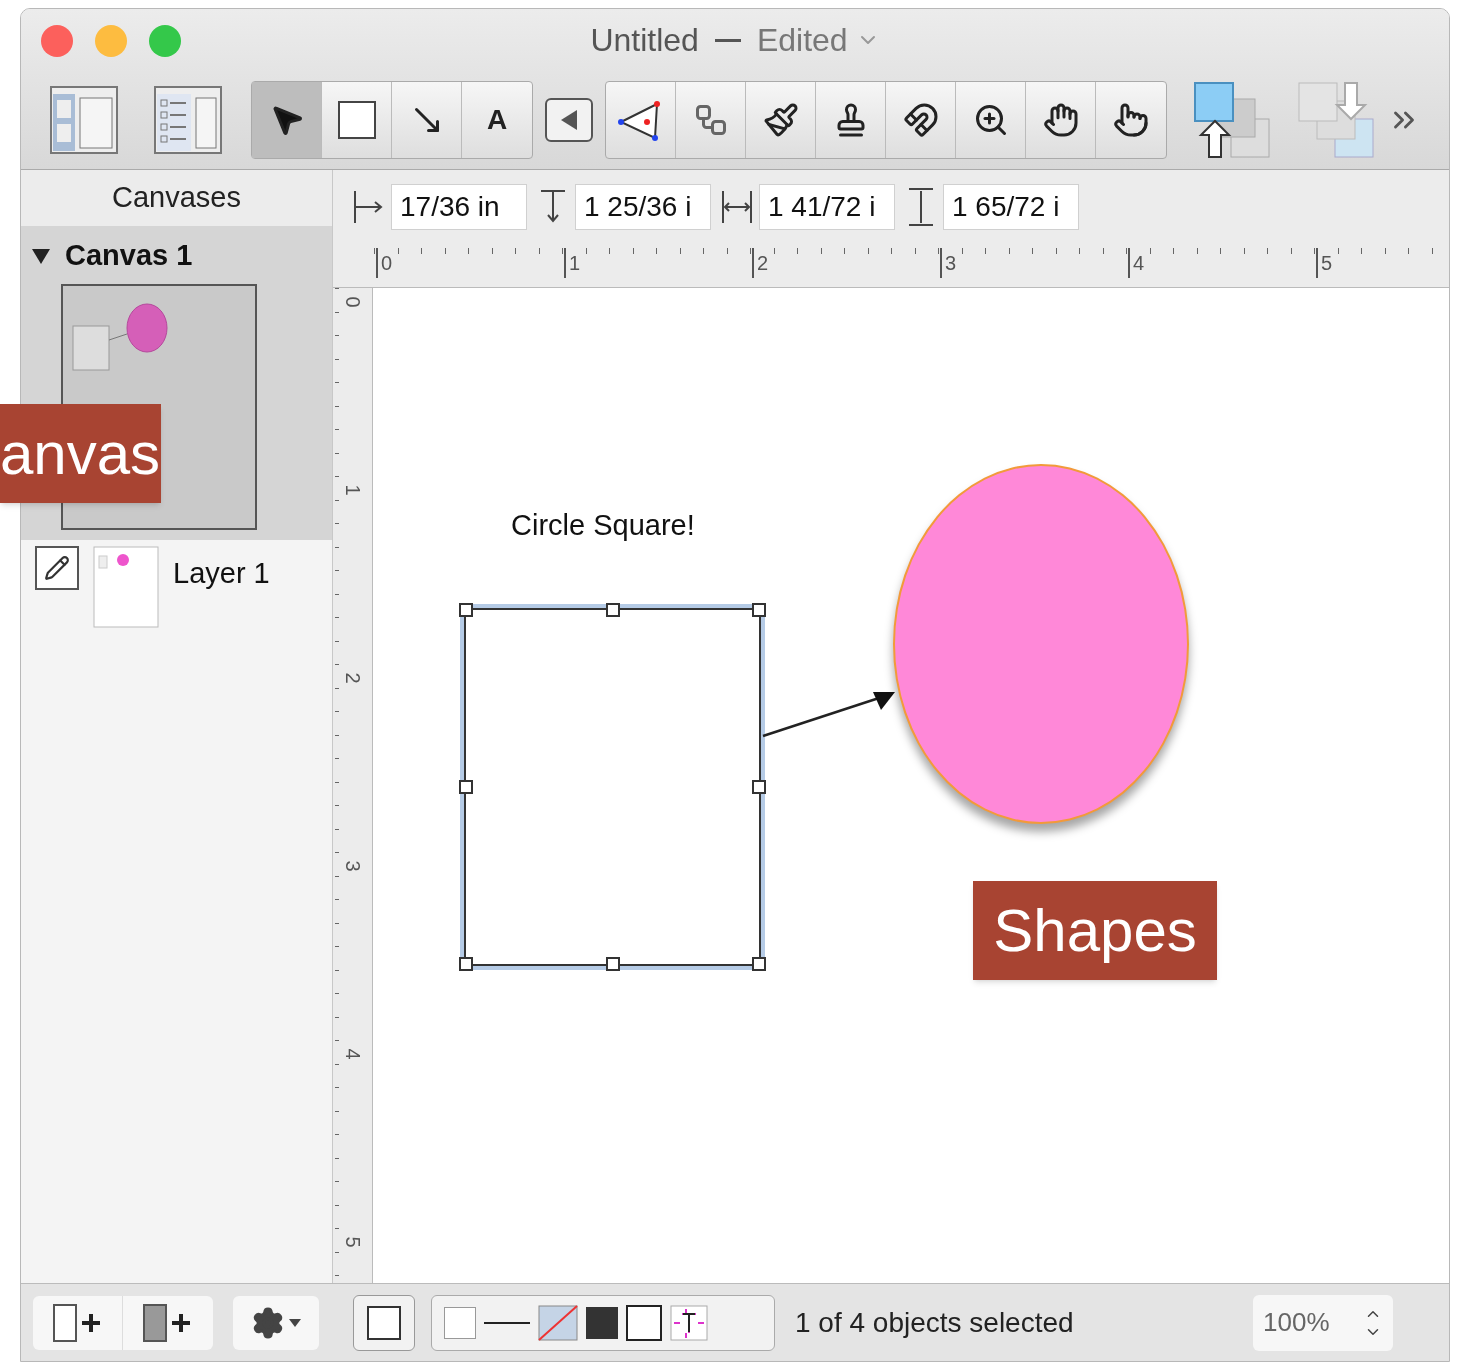  I want to click on magnet-icon, so click(920, 120).